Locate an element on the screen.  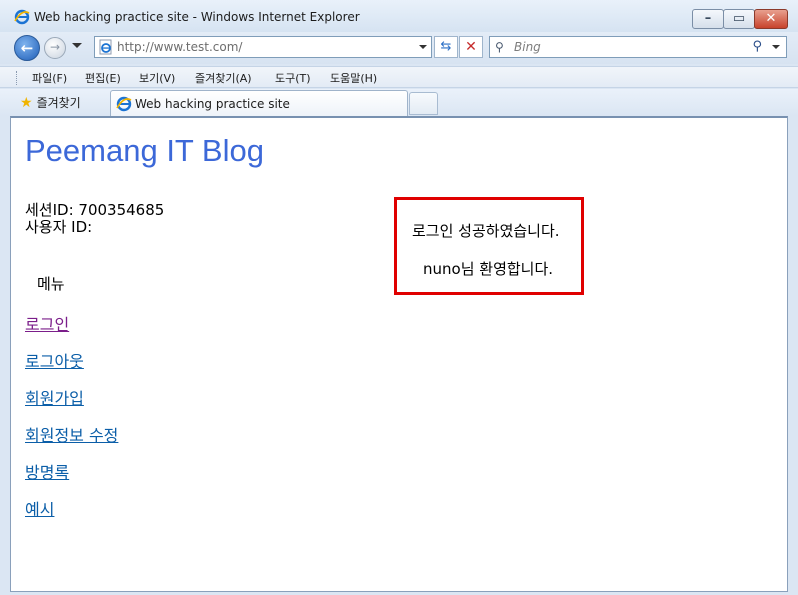
favorites-label: 즐겨찾기 is located at coordinates (58, 103).